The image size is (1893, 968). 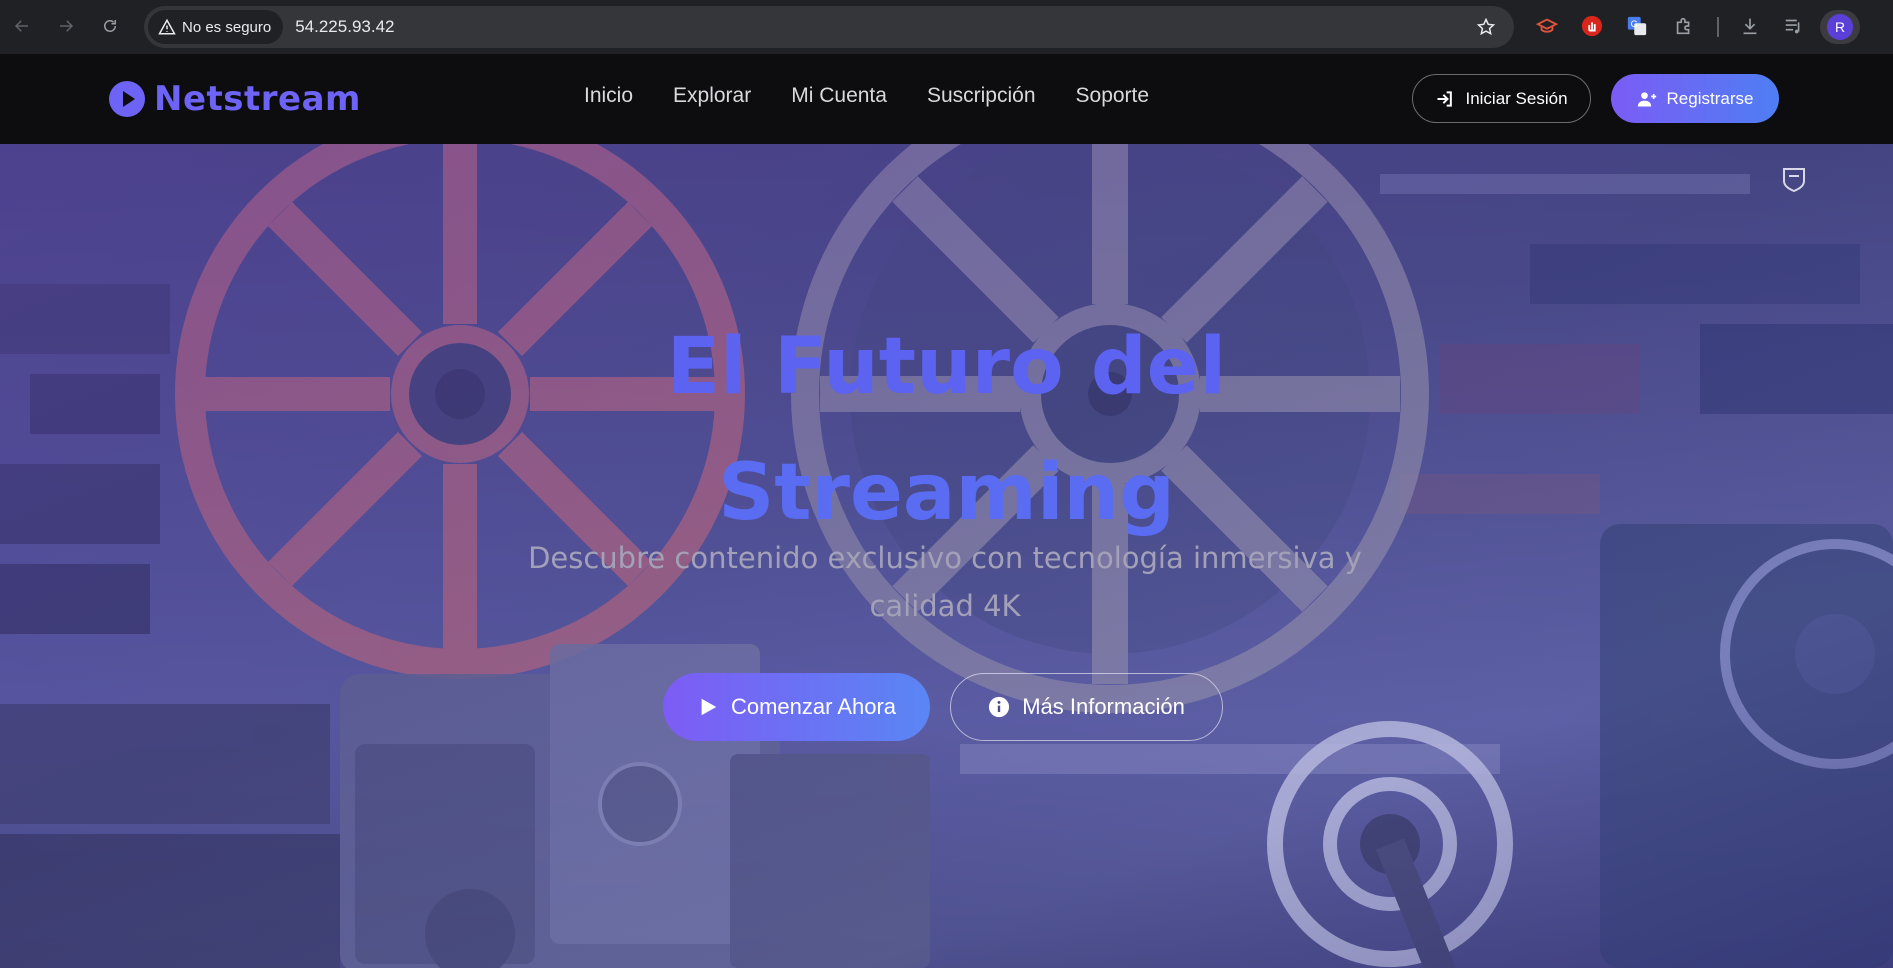 What do you see at coordinates (1684, 26) in the screenshot?
I see `extensions-puzzle-icon` at bounding box center [1684, 26].